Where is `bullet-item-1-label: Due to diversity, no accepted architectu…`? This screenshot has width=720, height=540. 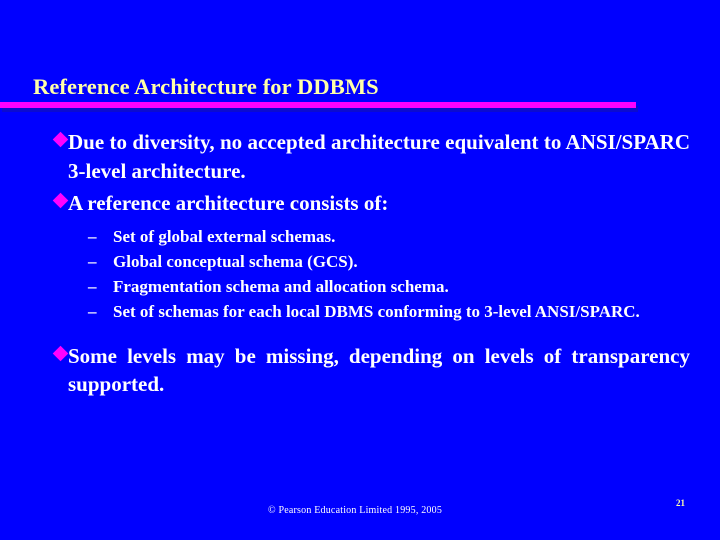 bullet-item-1-label: Due to diversity, no accepted architectu… is located at coordinates (379, 156).